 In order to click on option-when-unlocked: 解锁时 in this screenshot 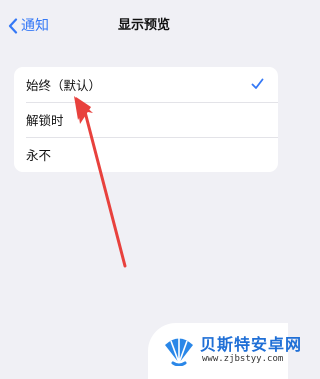, I will do `click(146, 119)`.